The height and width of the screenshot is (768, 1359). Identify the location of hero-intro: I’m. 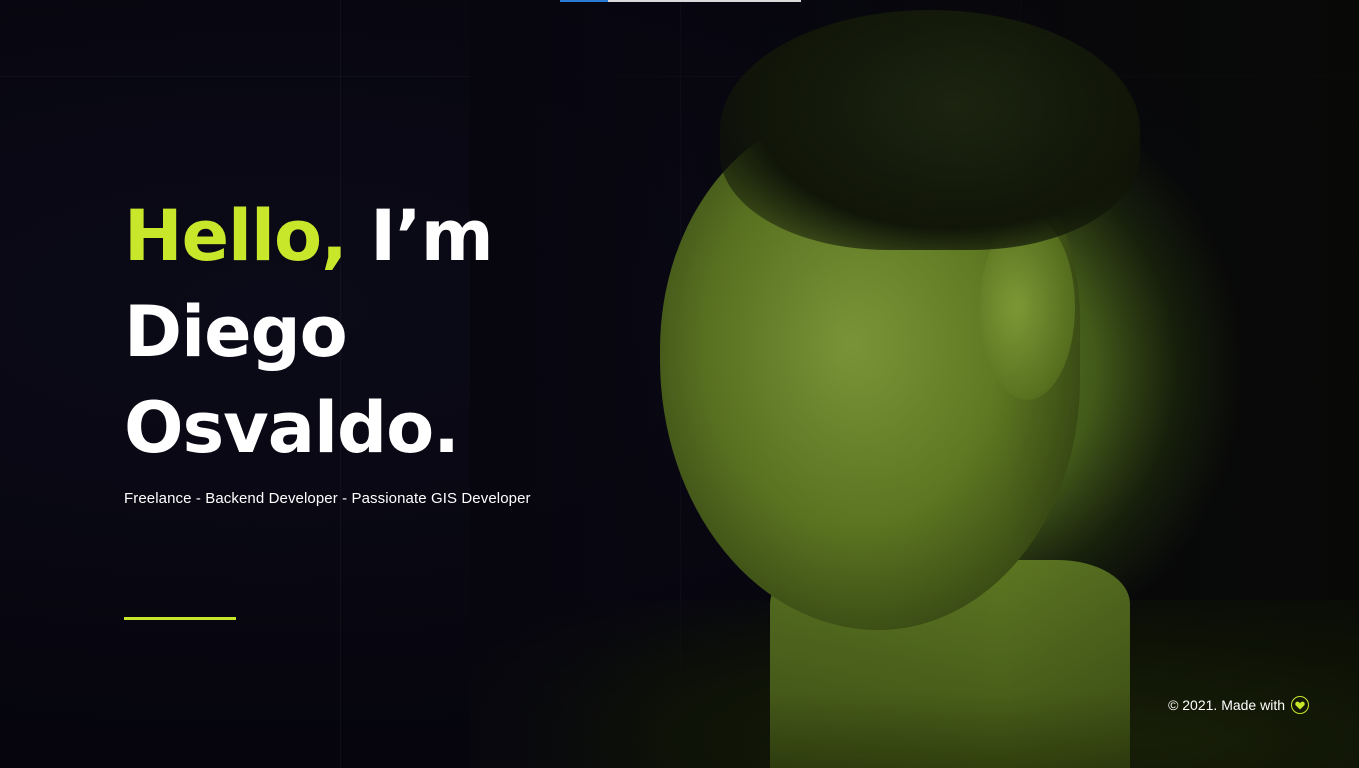
(432, 236).